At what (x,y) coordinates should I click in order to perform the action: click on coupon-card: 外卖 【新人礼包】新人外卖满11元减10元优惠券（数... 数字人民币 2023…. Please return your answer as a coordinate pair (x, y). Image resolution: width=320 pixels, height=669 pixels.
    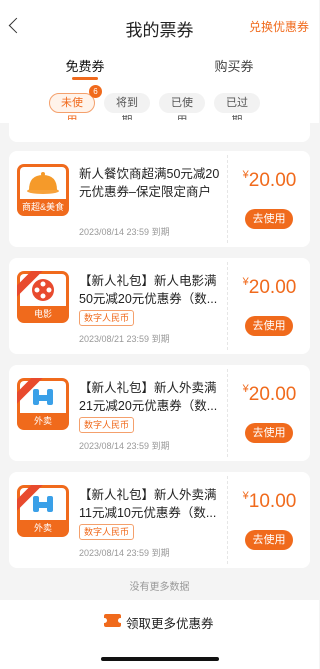
    Looking at the image, I should click on (159, 520).